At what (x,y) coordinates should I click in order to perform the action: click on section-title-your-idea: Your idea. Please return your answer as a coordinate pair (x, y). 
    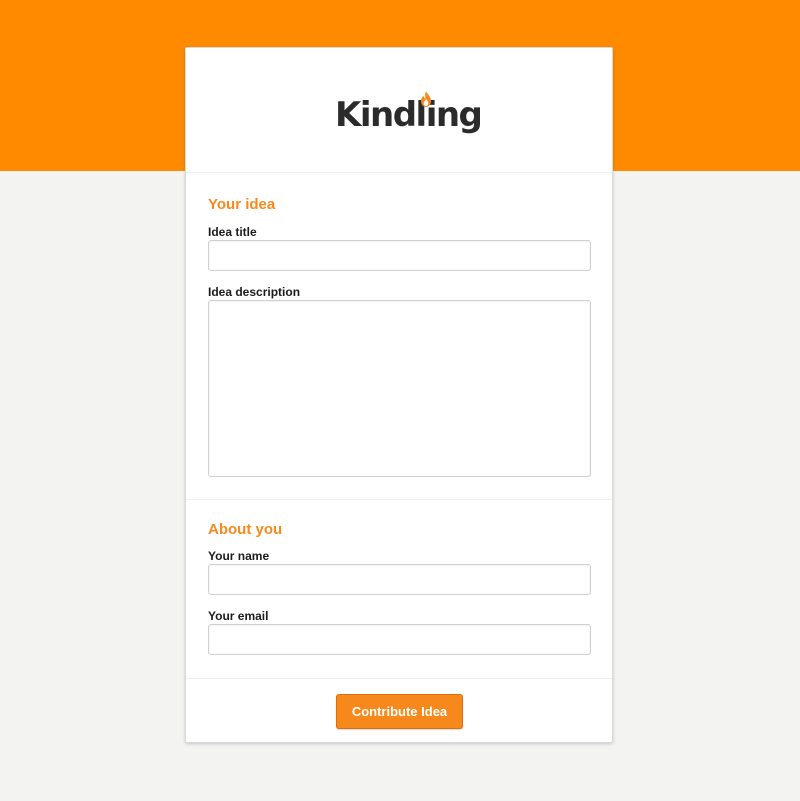
    Looking at the image, I should click on (242, 204).